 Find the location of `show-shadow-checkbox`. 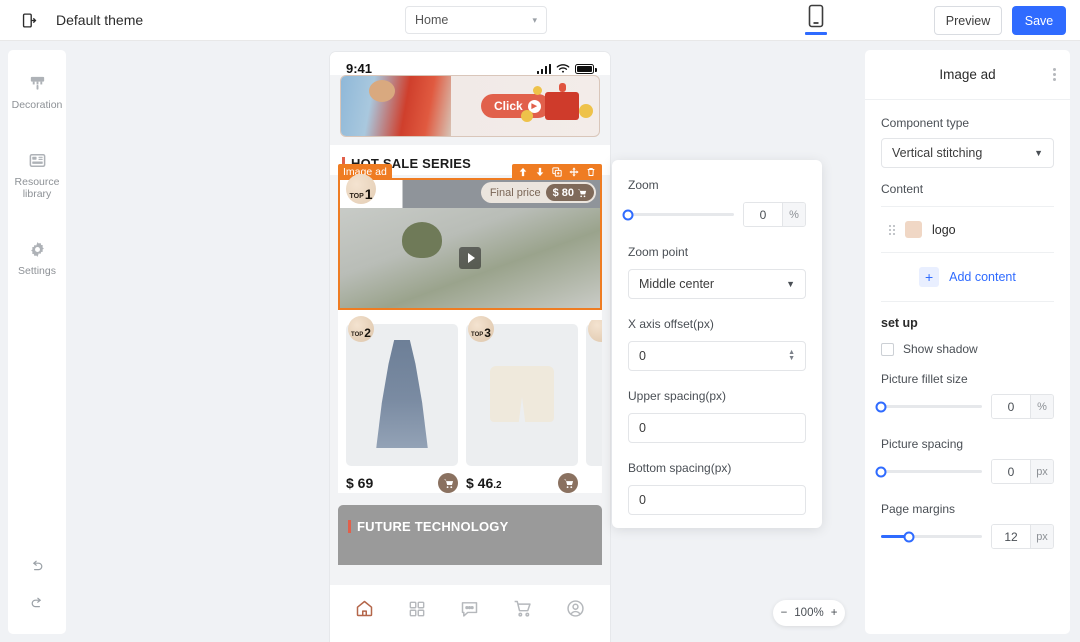

show-shadow-checkbox is located at coordinates (887, 349).